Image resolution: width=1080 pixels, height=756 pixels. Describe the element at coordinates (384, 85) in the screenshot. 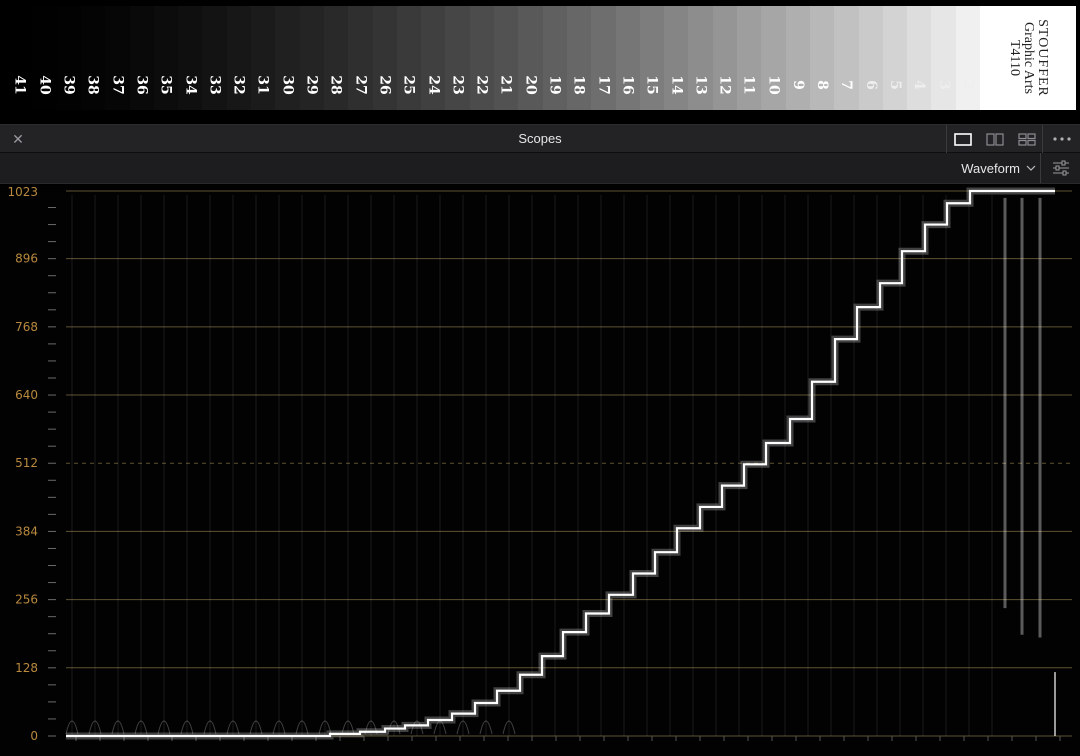

I see `wedge-patch-label: 26` at that location.